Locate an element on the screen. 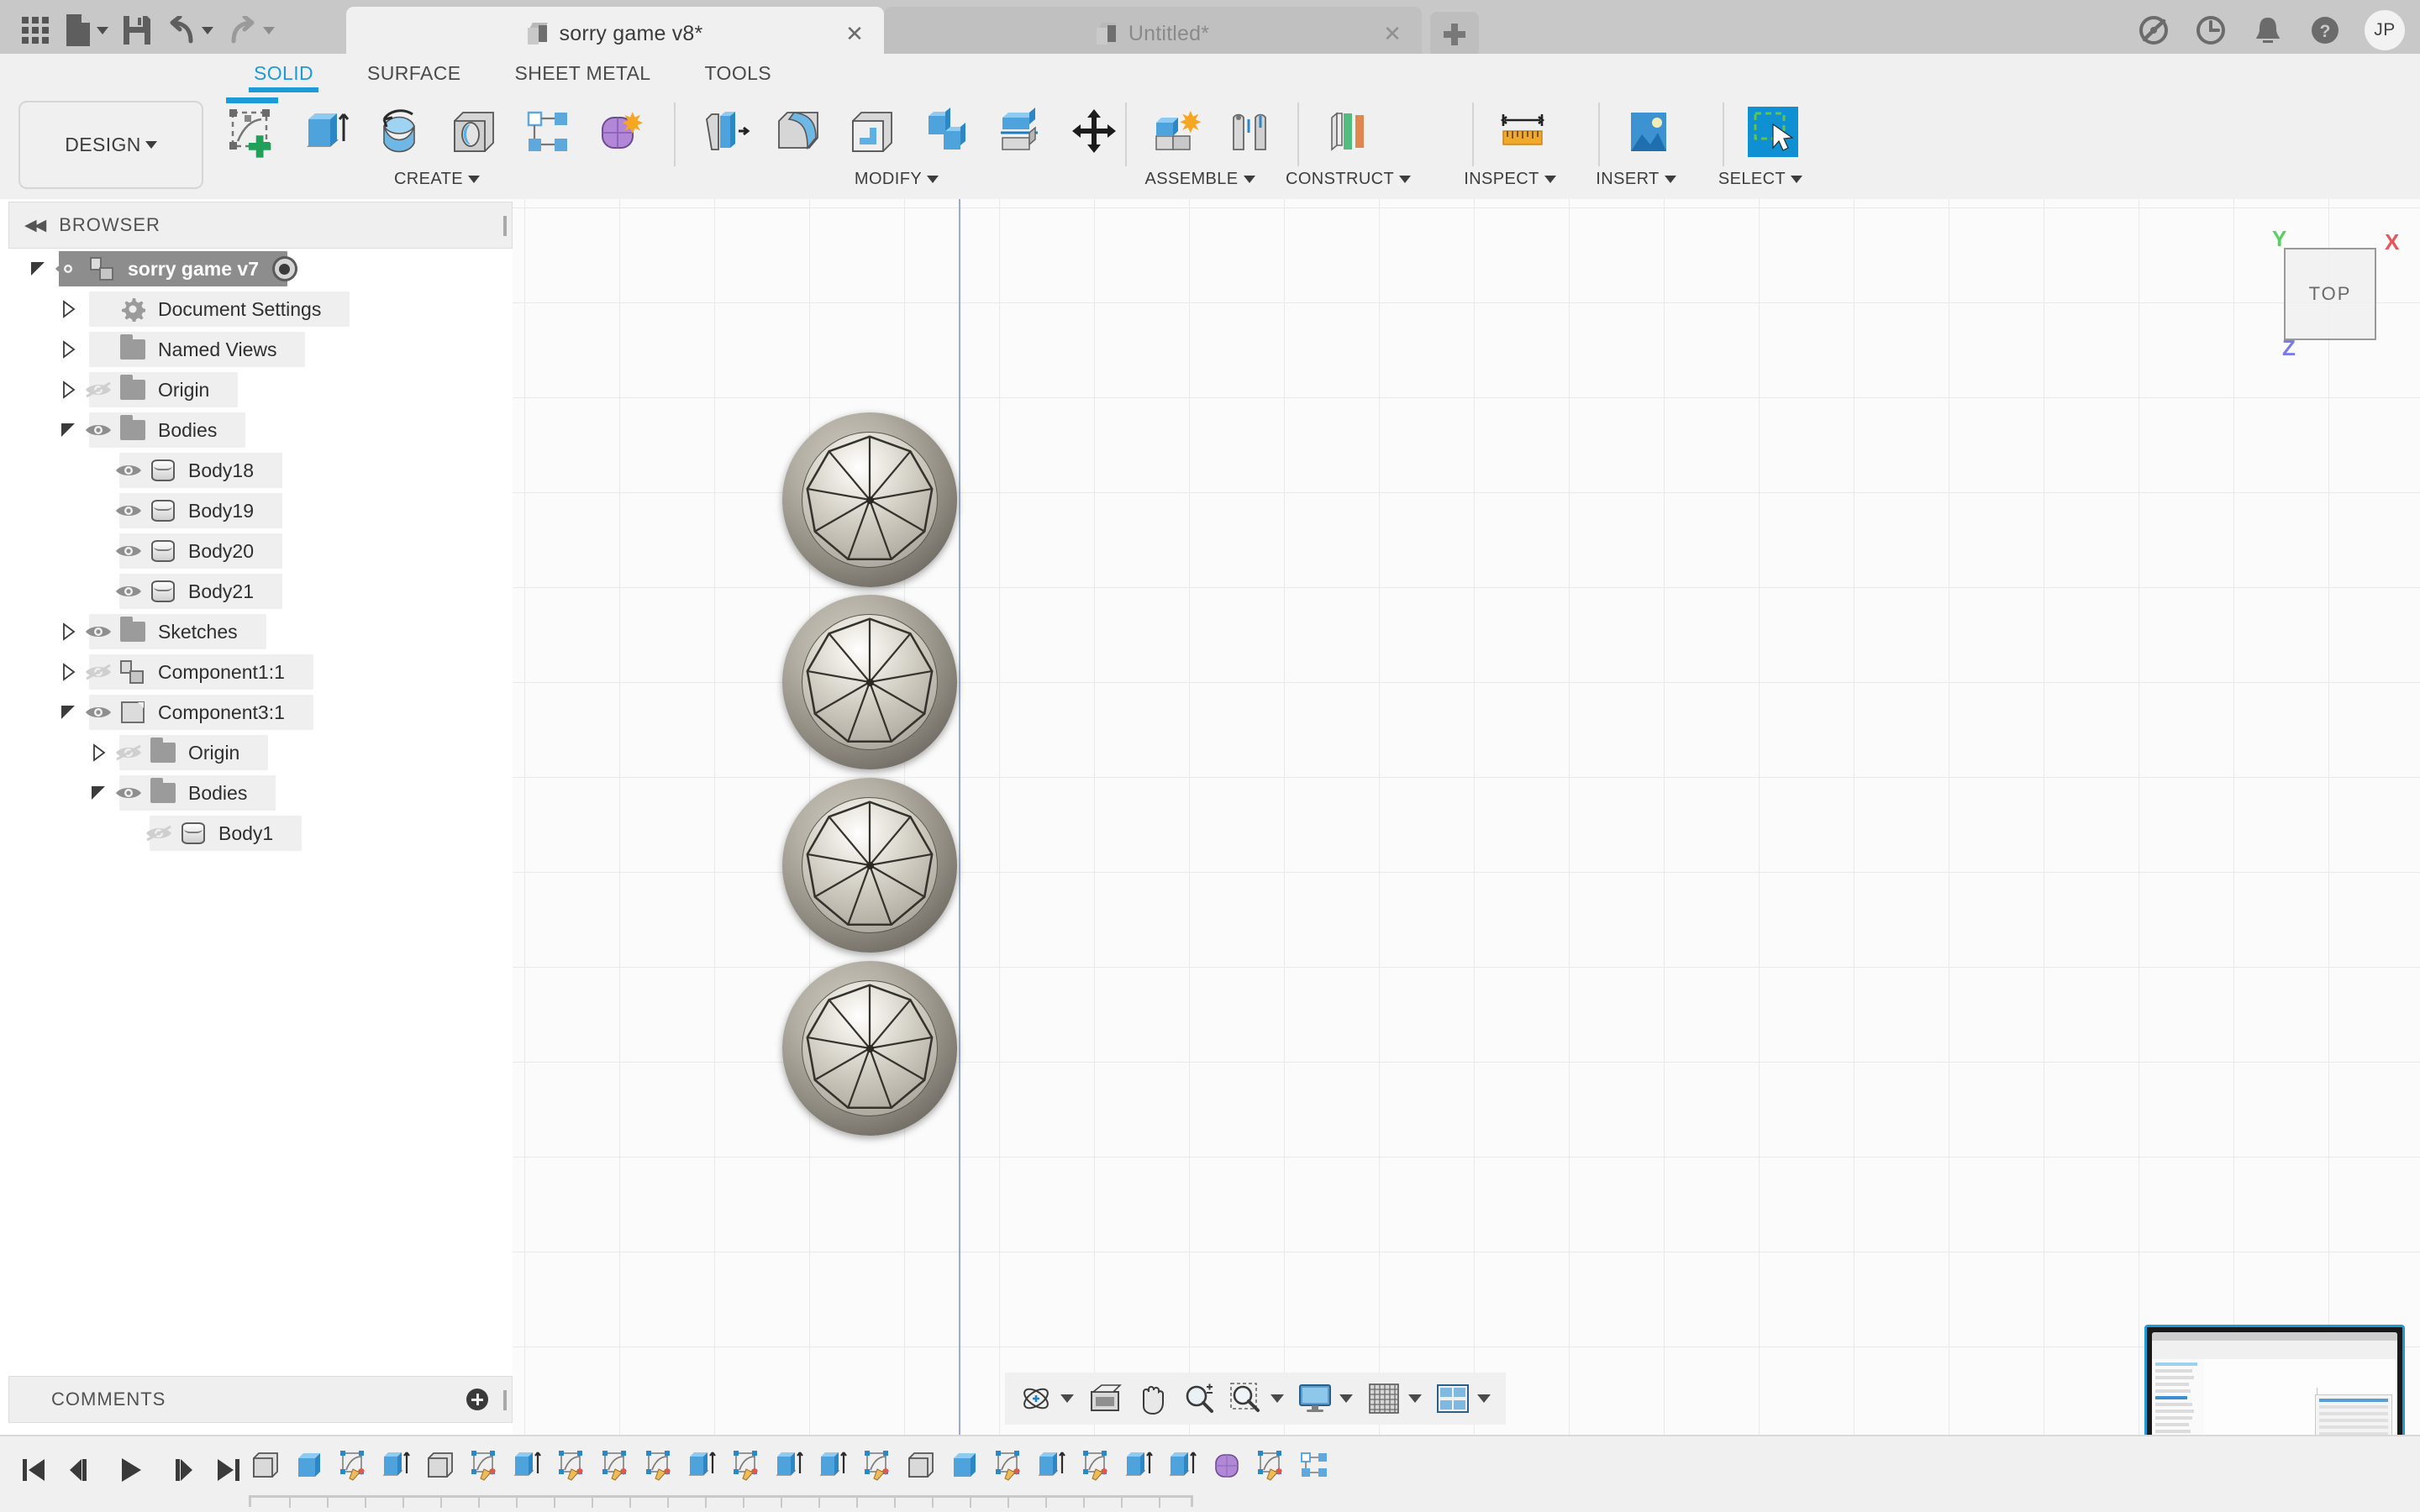  app-grid-icon is located at coordinates (35, 30).